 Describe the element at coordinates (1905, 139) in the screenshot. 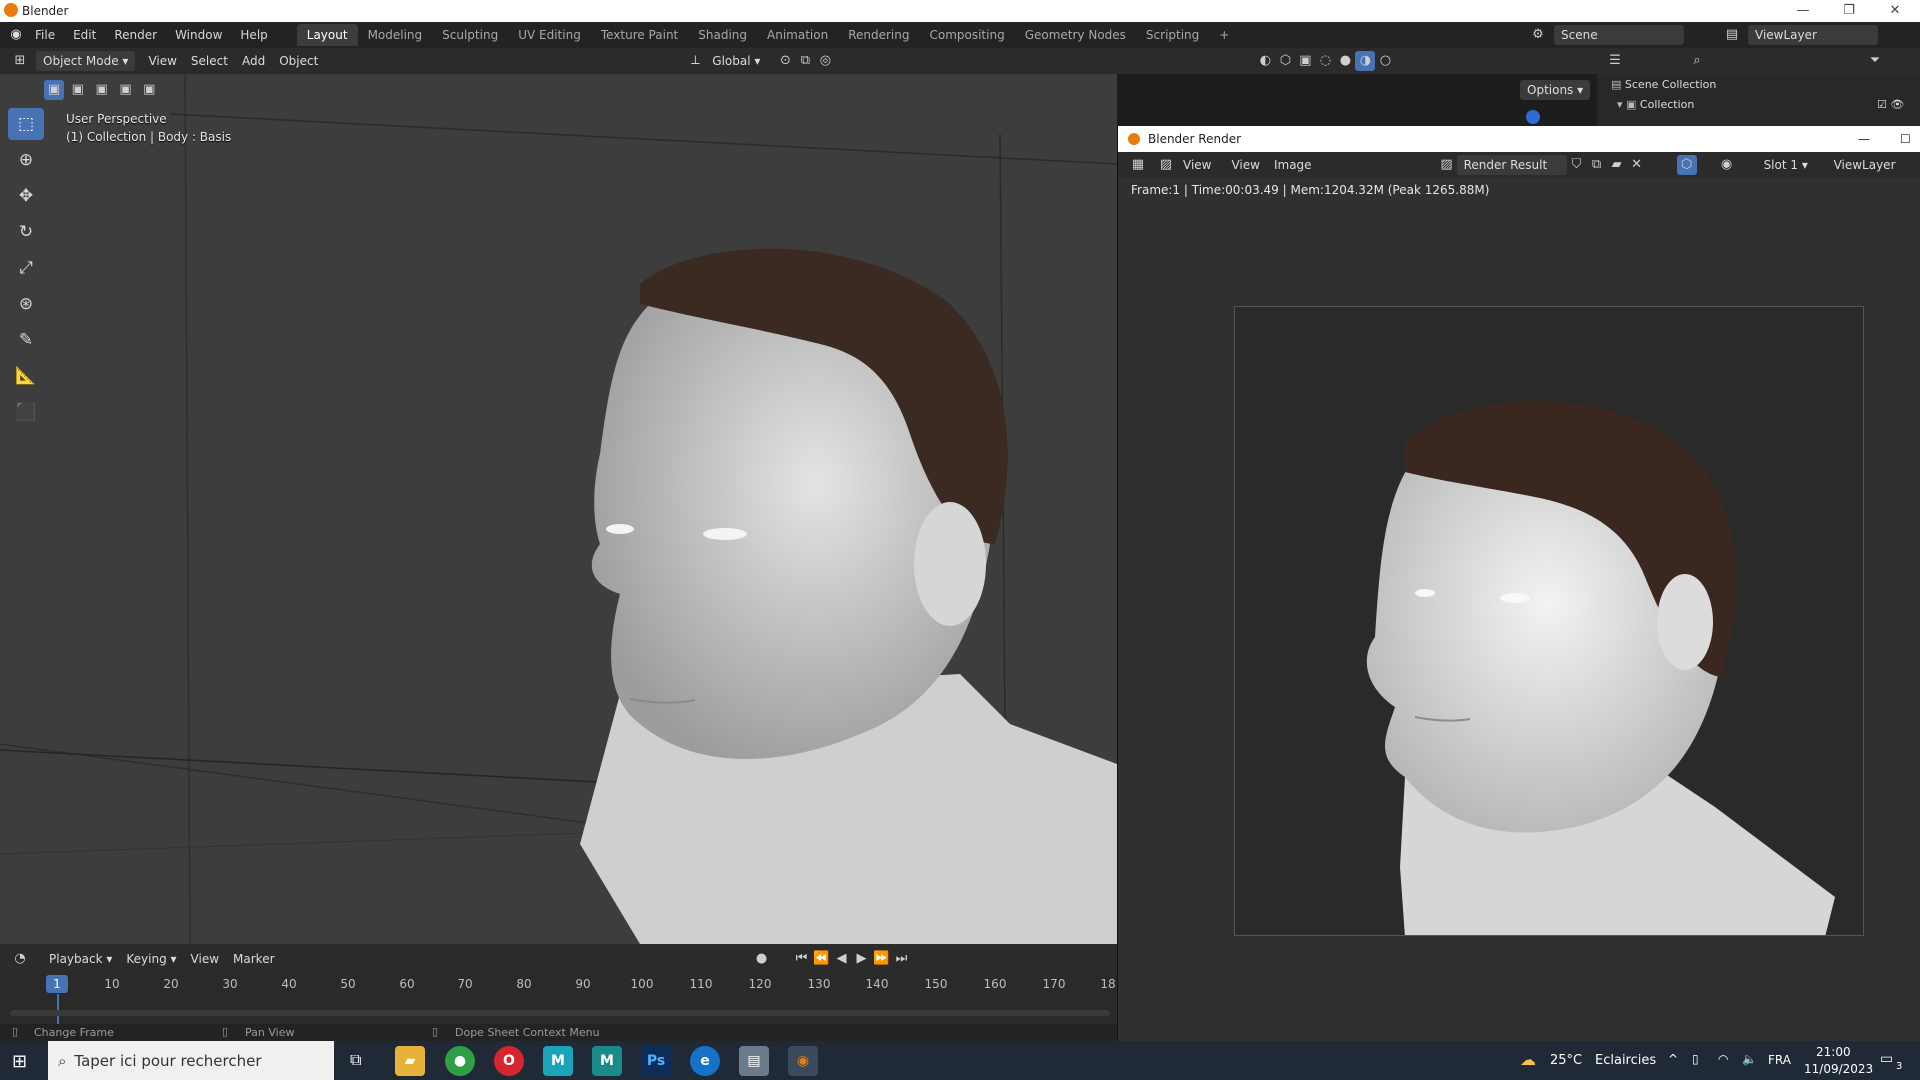

I see `render-window-maximize-button: ☐` at that location.